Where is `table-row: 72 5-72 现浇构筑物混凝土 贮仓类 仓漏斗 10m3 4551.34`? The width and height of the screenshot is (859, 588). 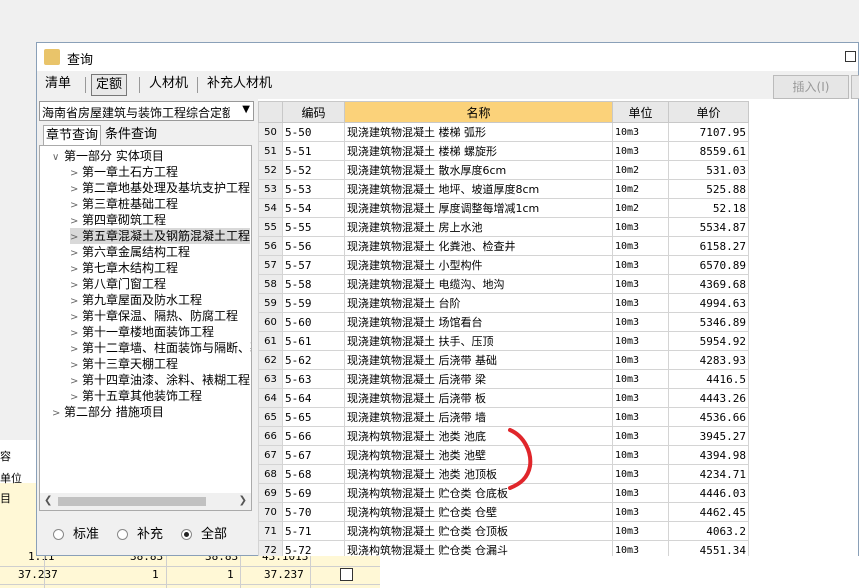 table-row: 72 5-72 现浇构筑物混凝土 贮仓类 仓漏斗 10m3 4551.34 is located at coordinates (503, 548).